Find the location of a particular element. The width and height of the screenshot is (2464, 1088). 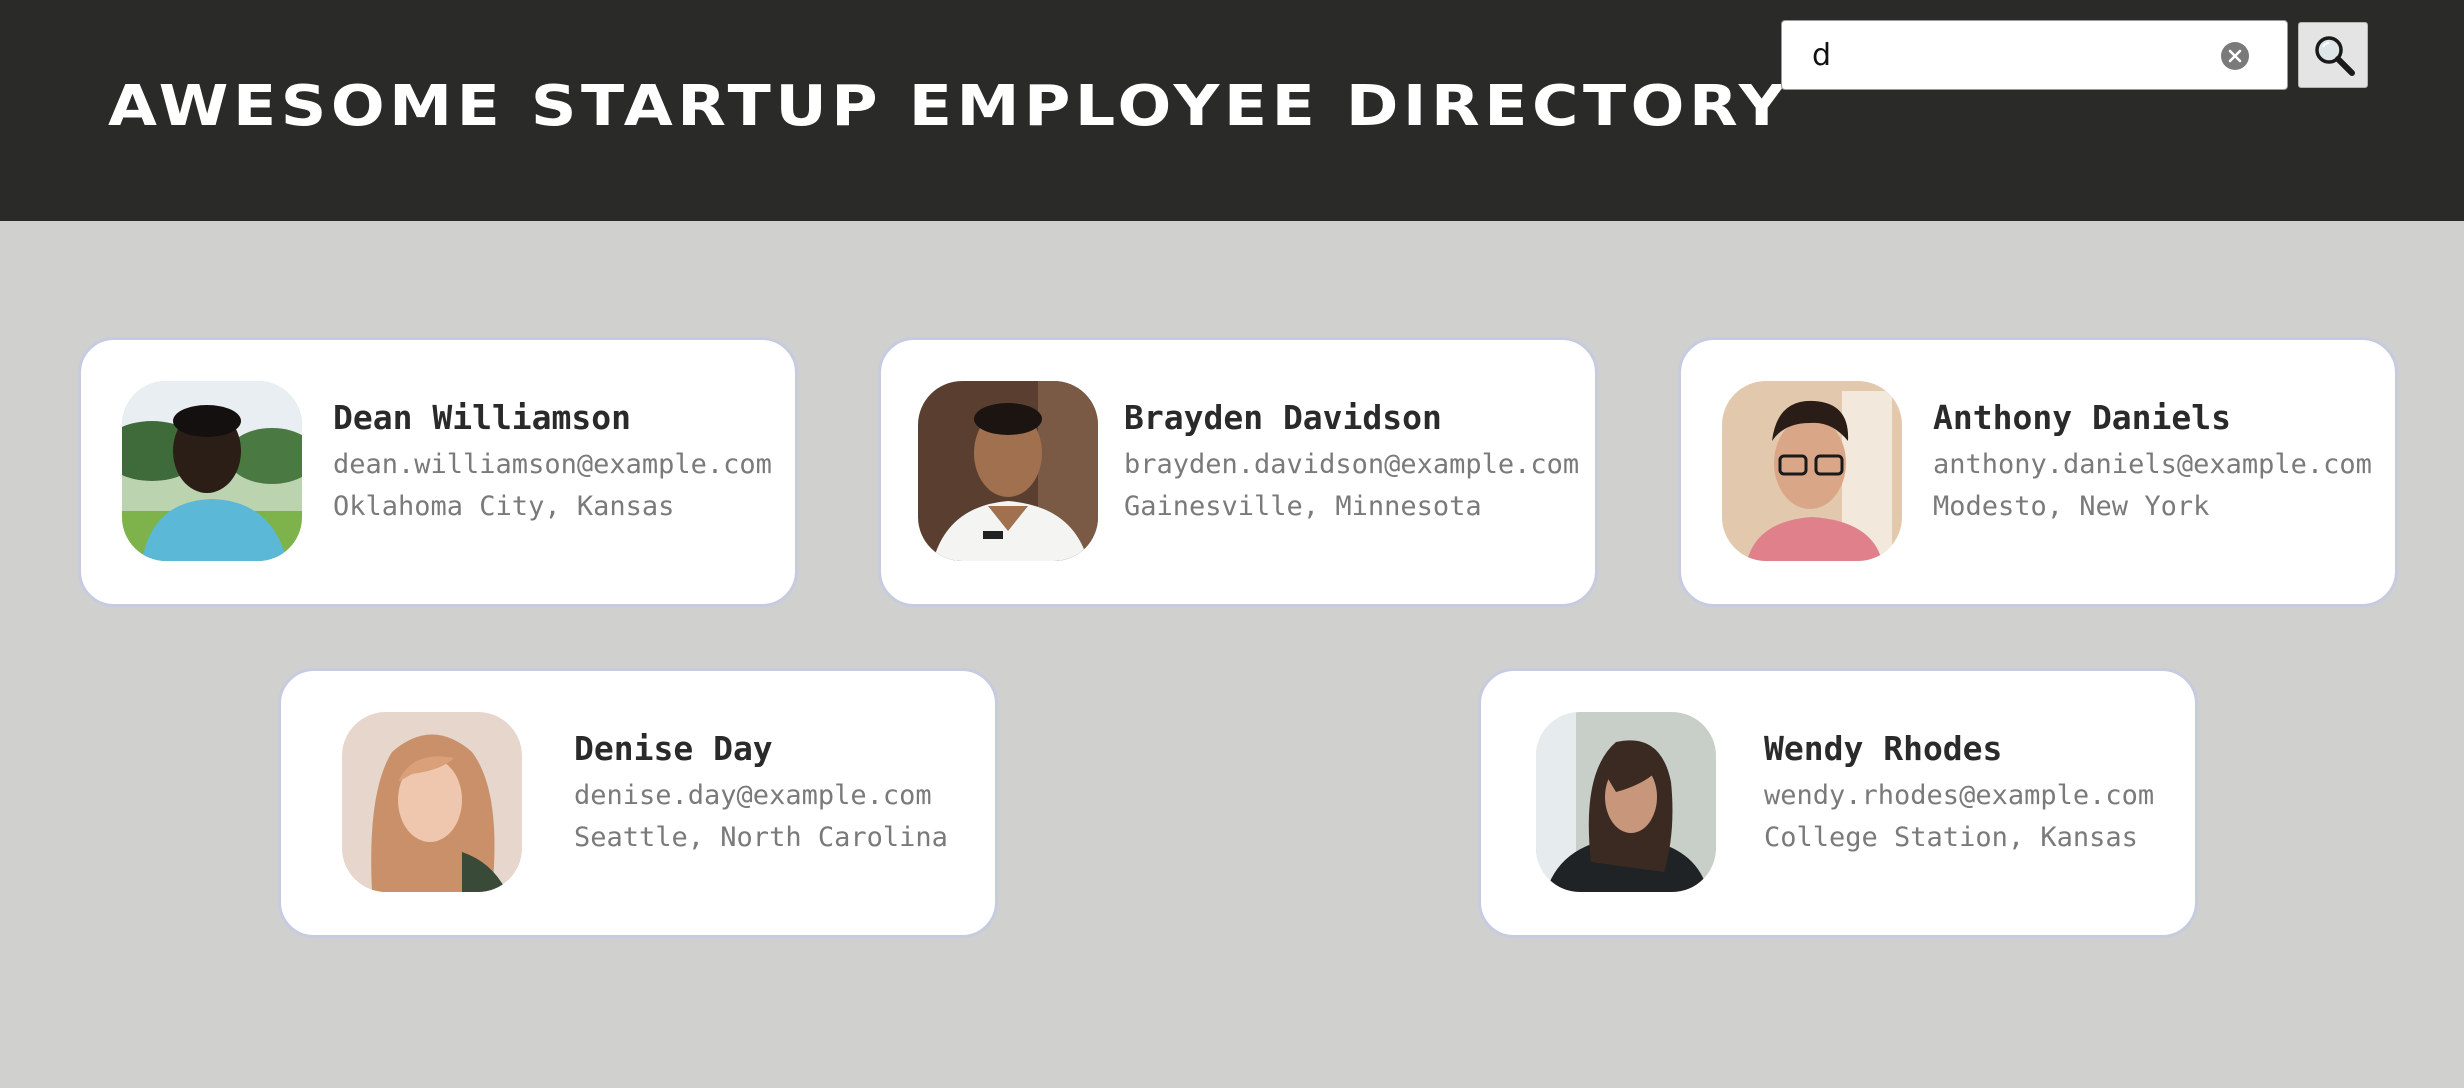

search-input is located at coordinates (2007, 55).